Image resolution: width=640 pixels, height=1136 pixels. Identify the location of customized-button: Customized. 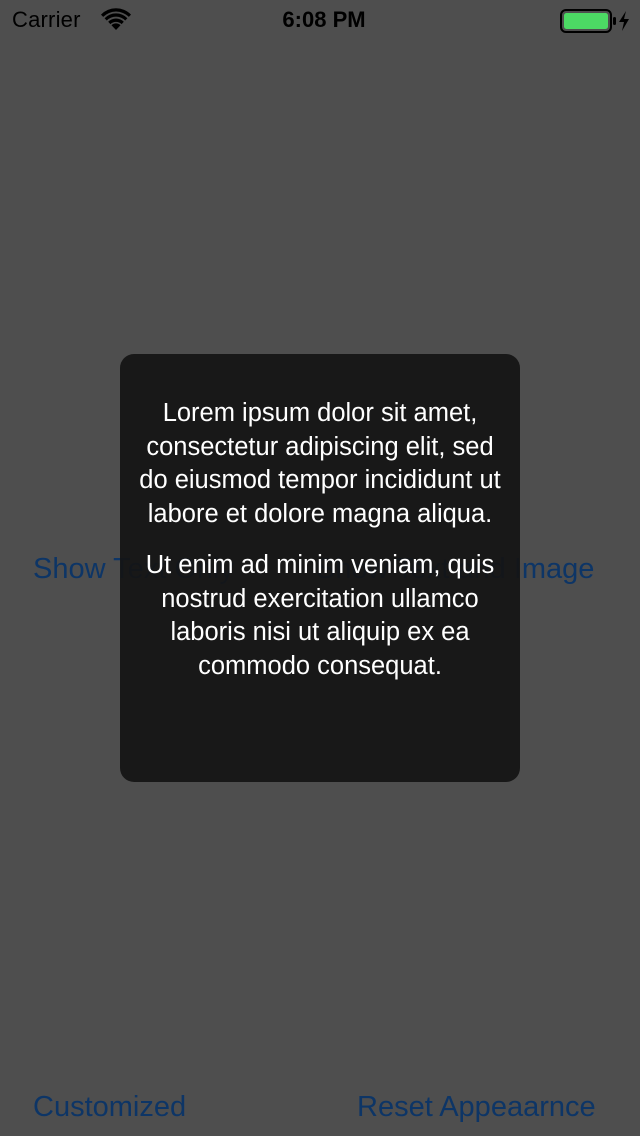
(109, 1107).